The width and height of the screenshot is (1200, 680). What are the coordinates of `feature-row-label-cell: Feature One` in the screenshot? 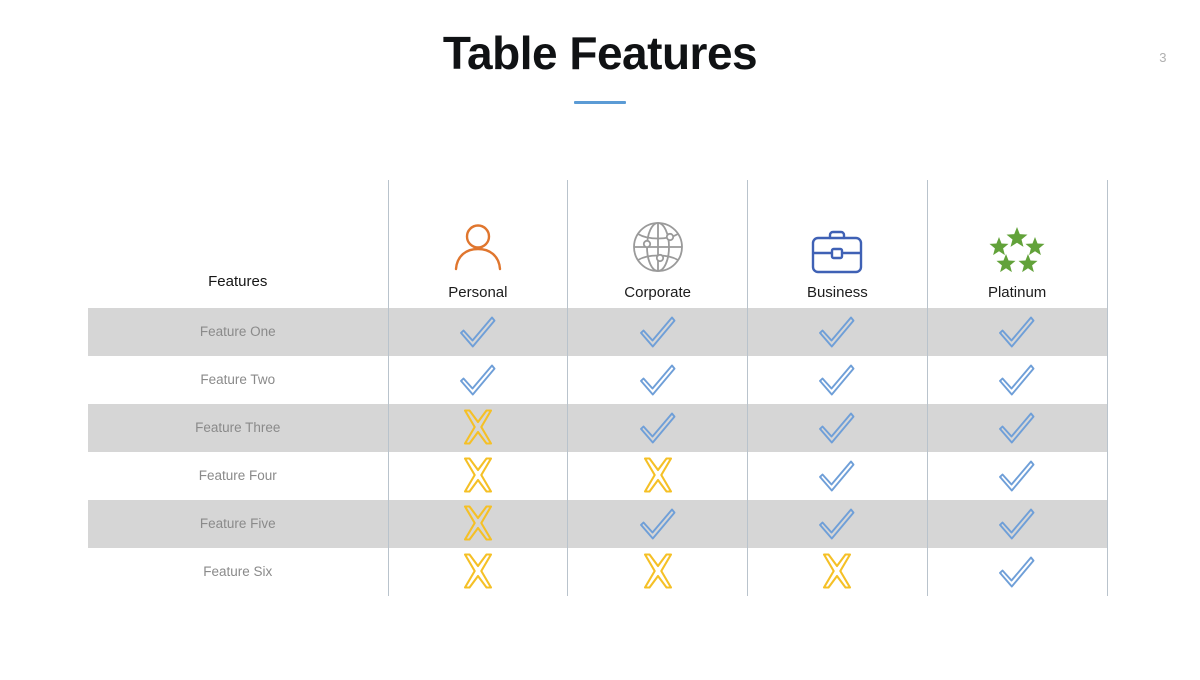 It's located at (238, 332).